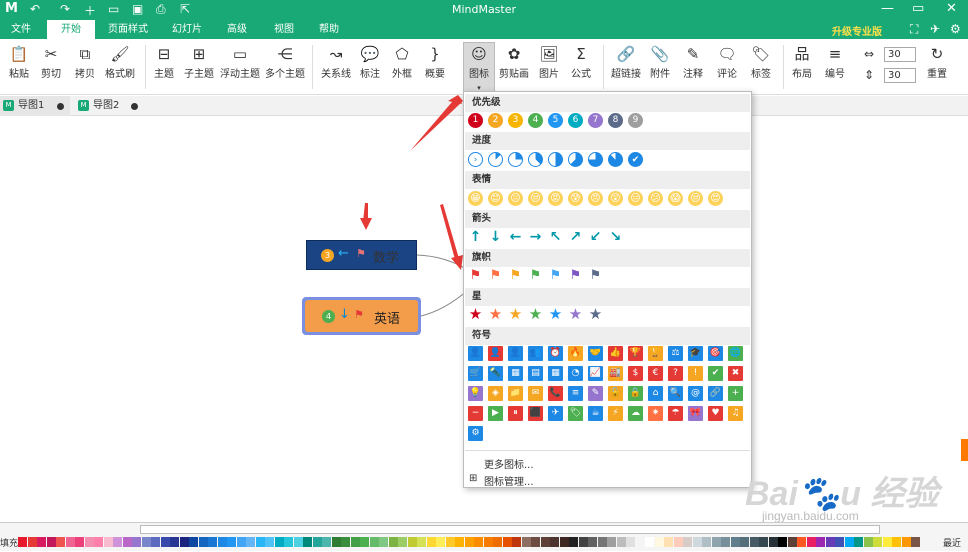 The width and height of the screenshot is (968, 552). I want to click on arrow-icon: ↓, so click(495, 237).